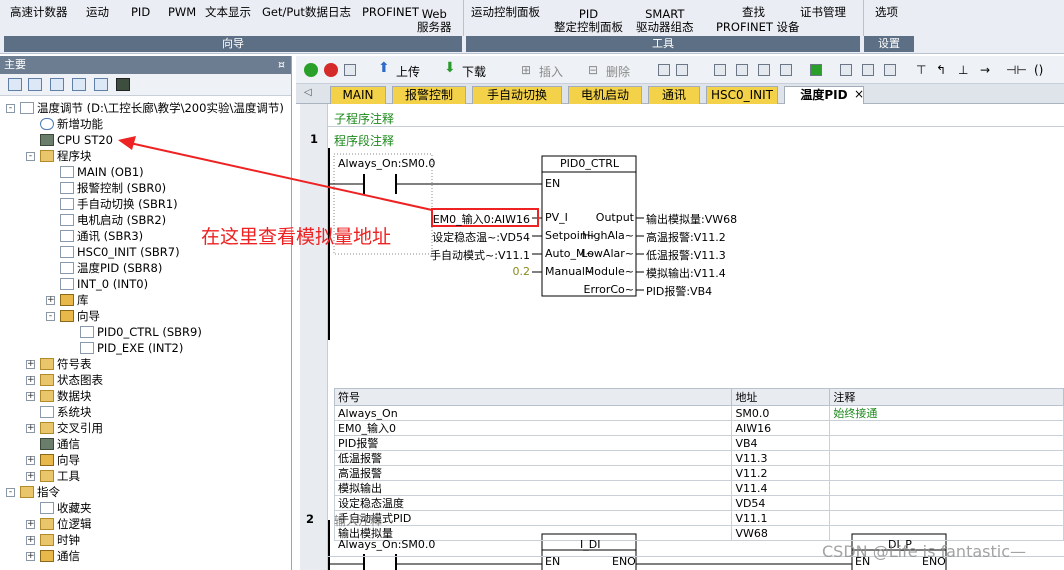 Image resolution: width=1064 pixels, height=570 pixels. I want to click on annotation-text: 在这里查看模拟量地址, so click(296, 237).